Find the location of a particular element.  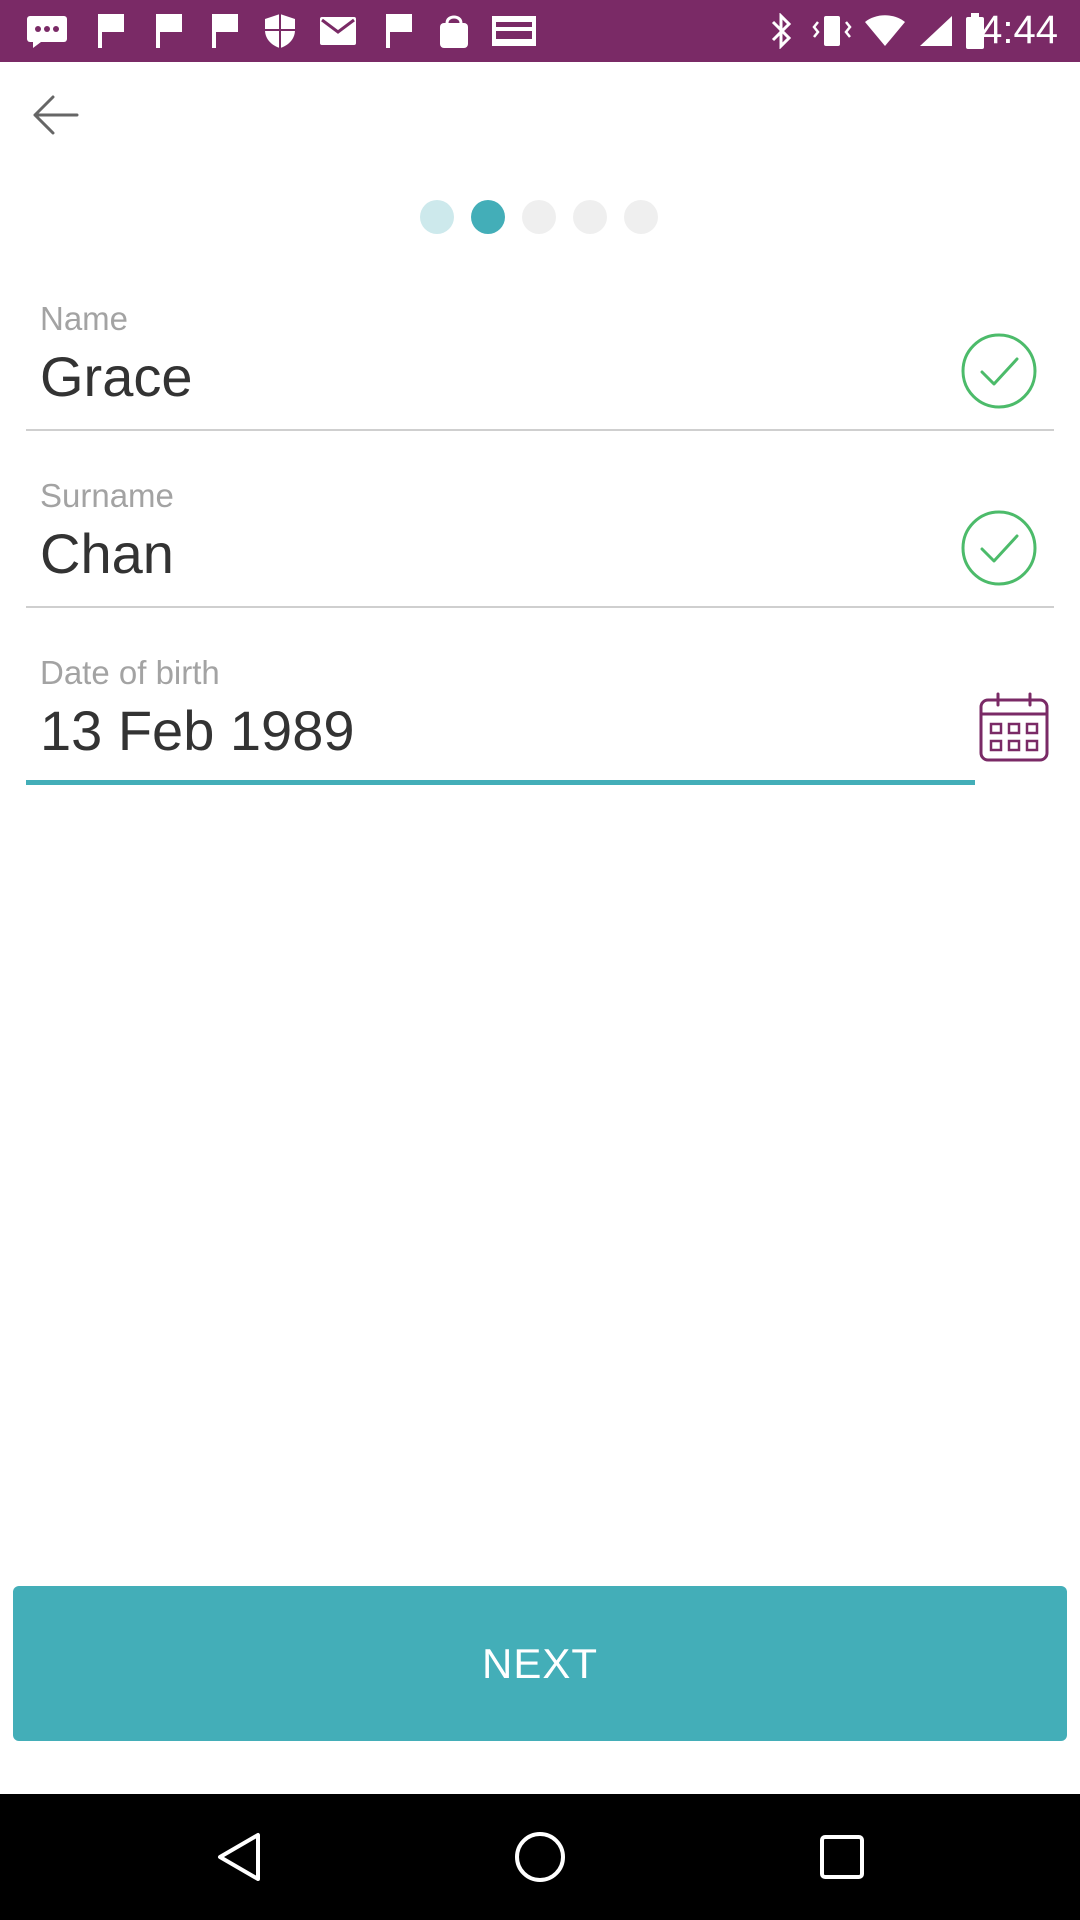

shield-icon is located at coordinates (280, 31).